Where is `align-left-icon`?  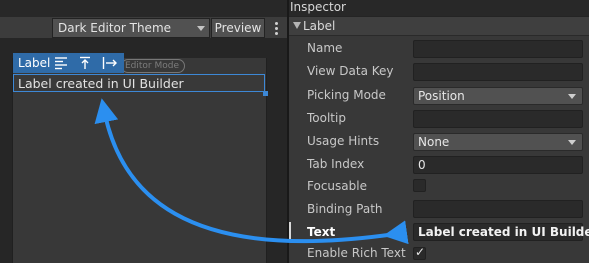
align-left-icon is located at coordinates (61, 63).